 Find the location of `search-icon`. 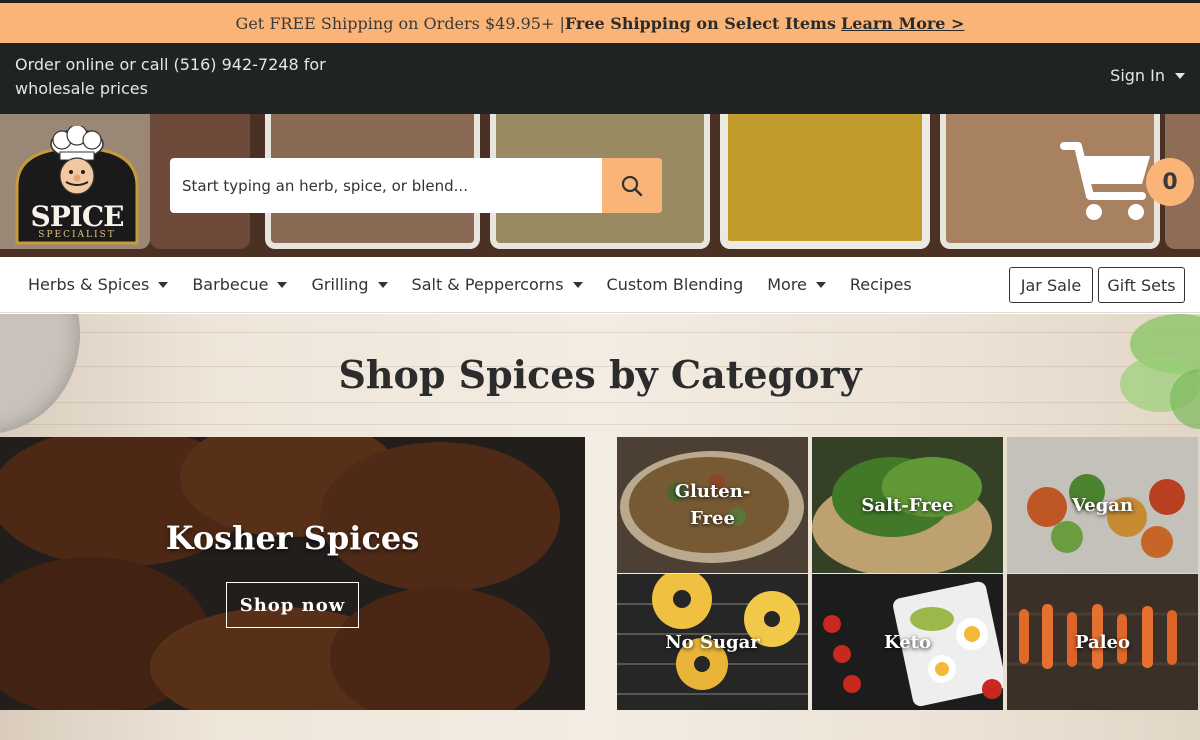

search-icon is located at coordinates (632, 185).